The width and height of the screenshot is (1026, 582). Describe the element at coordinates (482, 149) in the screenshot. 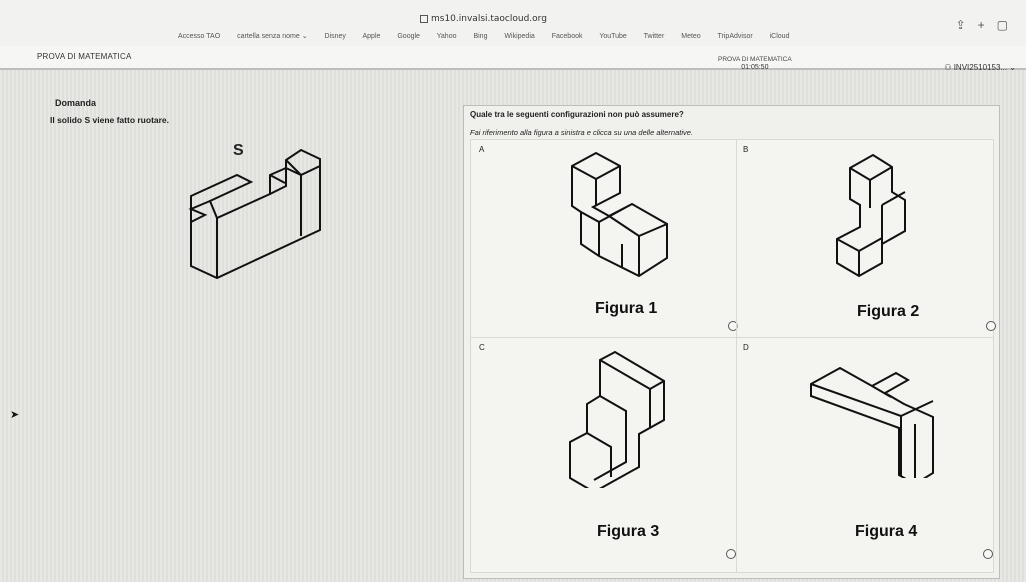

I see `option-a-letter: A` at that location.